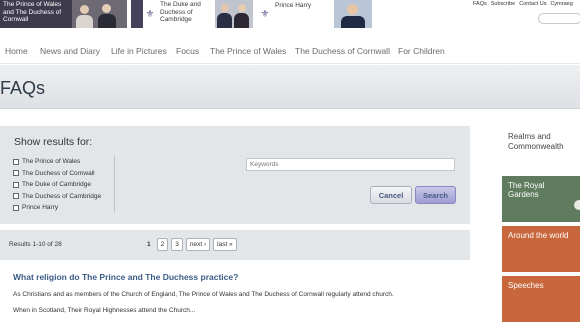 This screenshot has height=326, width=580. I want to click on filter-heading: Show results for:, so click(53, 142).